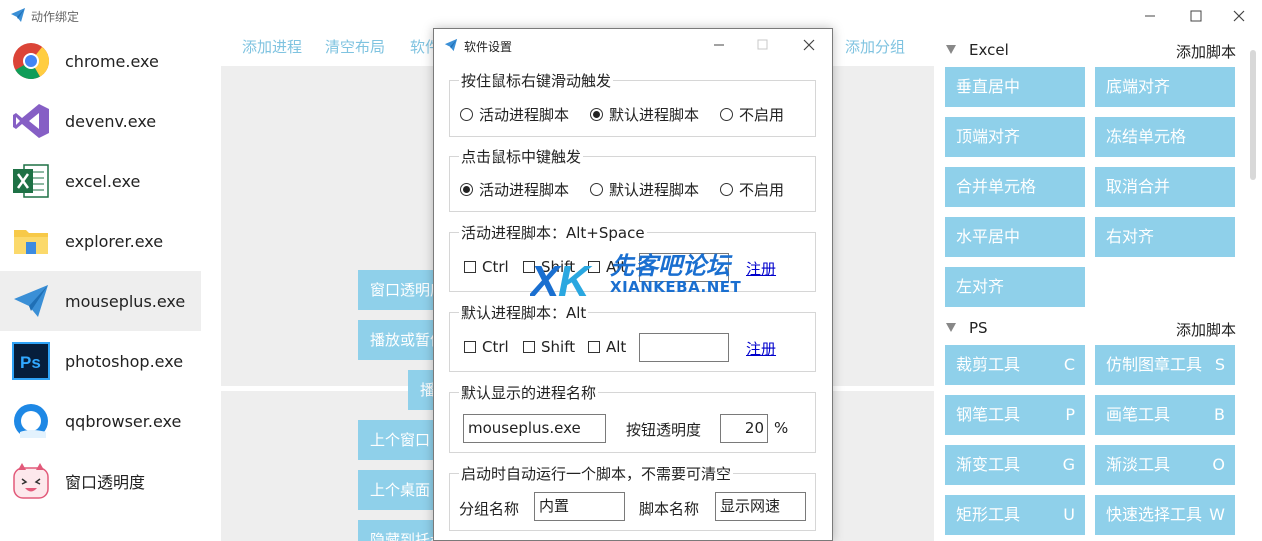 The width and height of the screenshot is (1262, 541). I want to click on clear-layout-link: 清空布局, so click(355, 46).